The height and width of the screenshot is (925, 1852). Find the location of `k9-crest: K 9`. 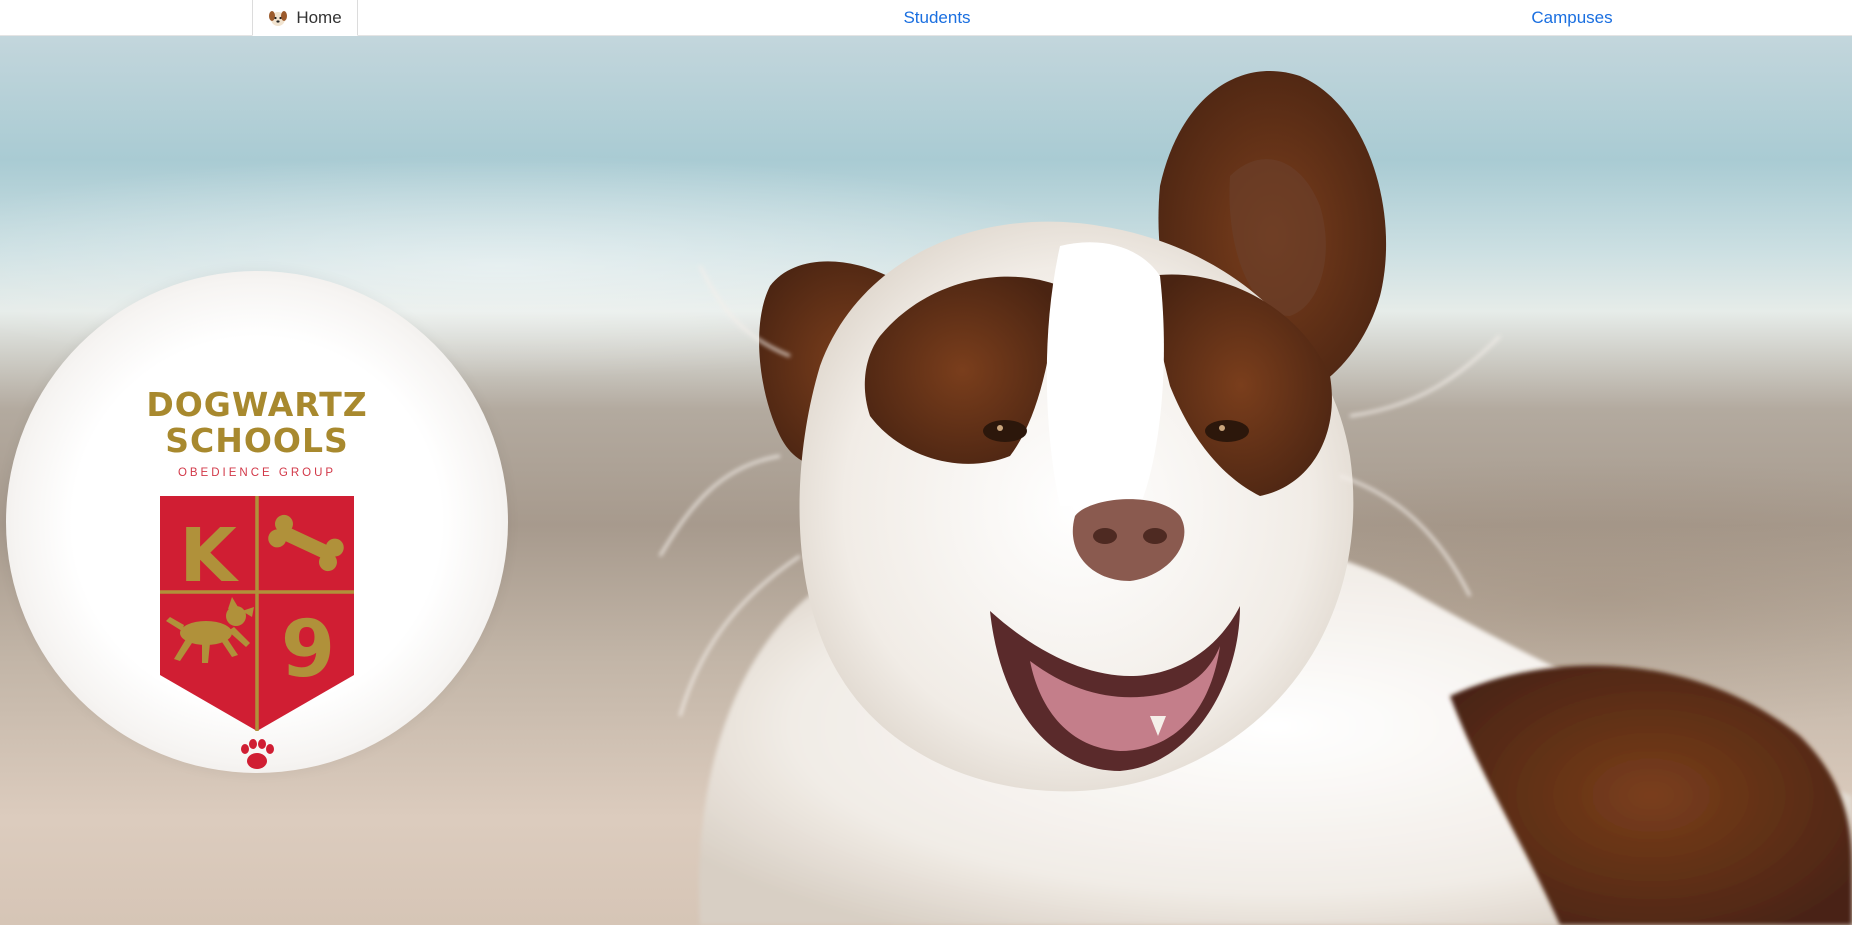

k9-crest: K 9 is located at coordinates (257, 632).